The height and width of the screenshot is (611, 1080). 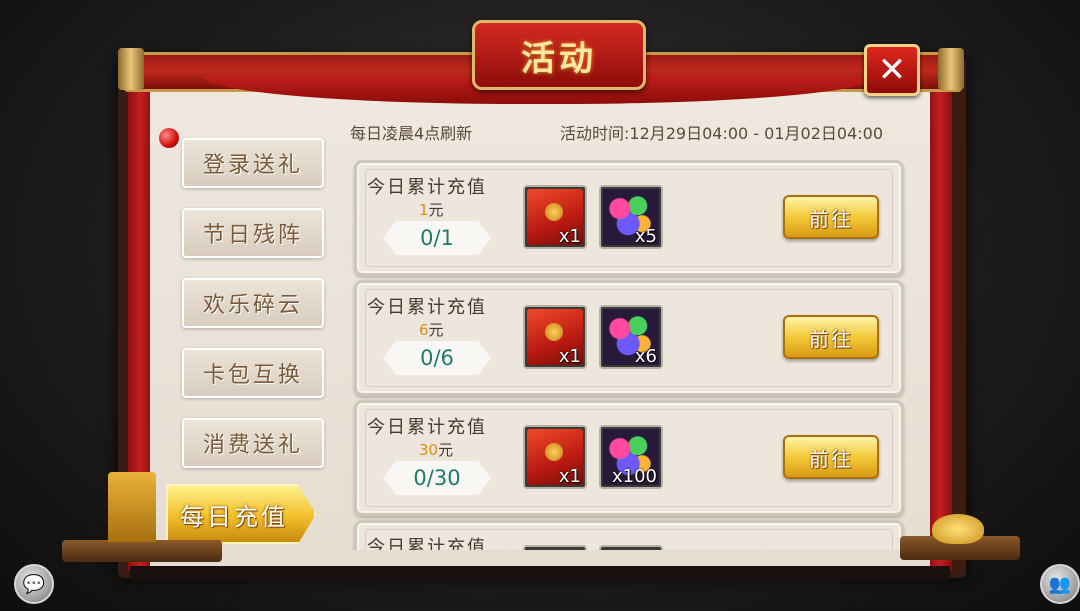 I want to click on close-icon: ✕, so click(x=892, y=70).